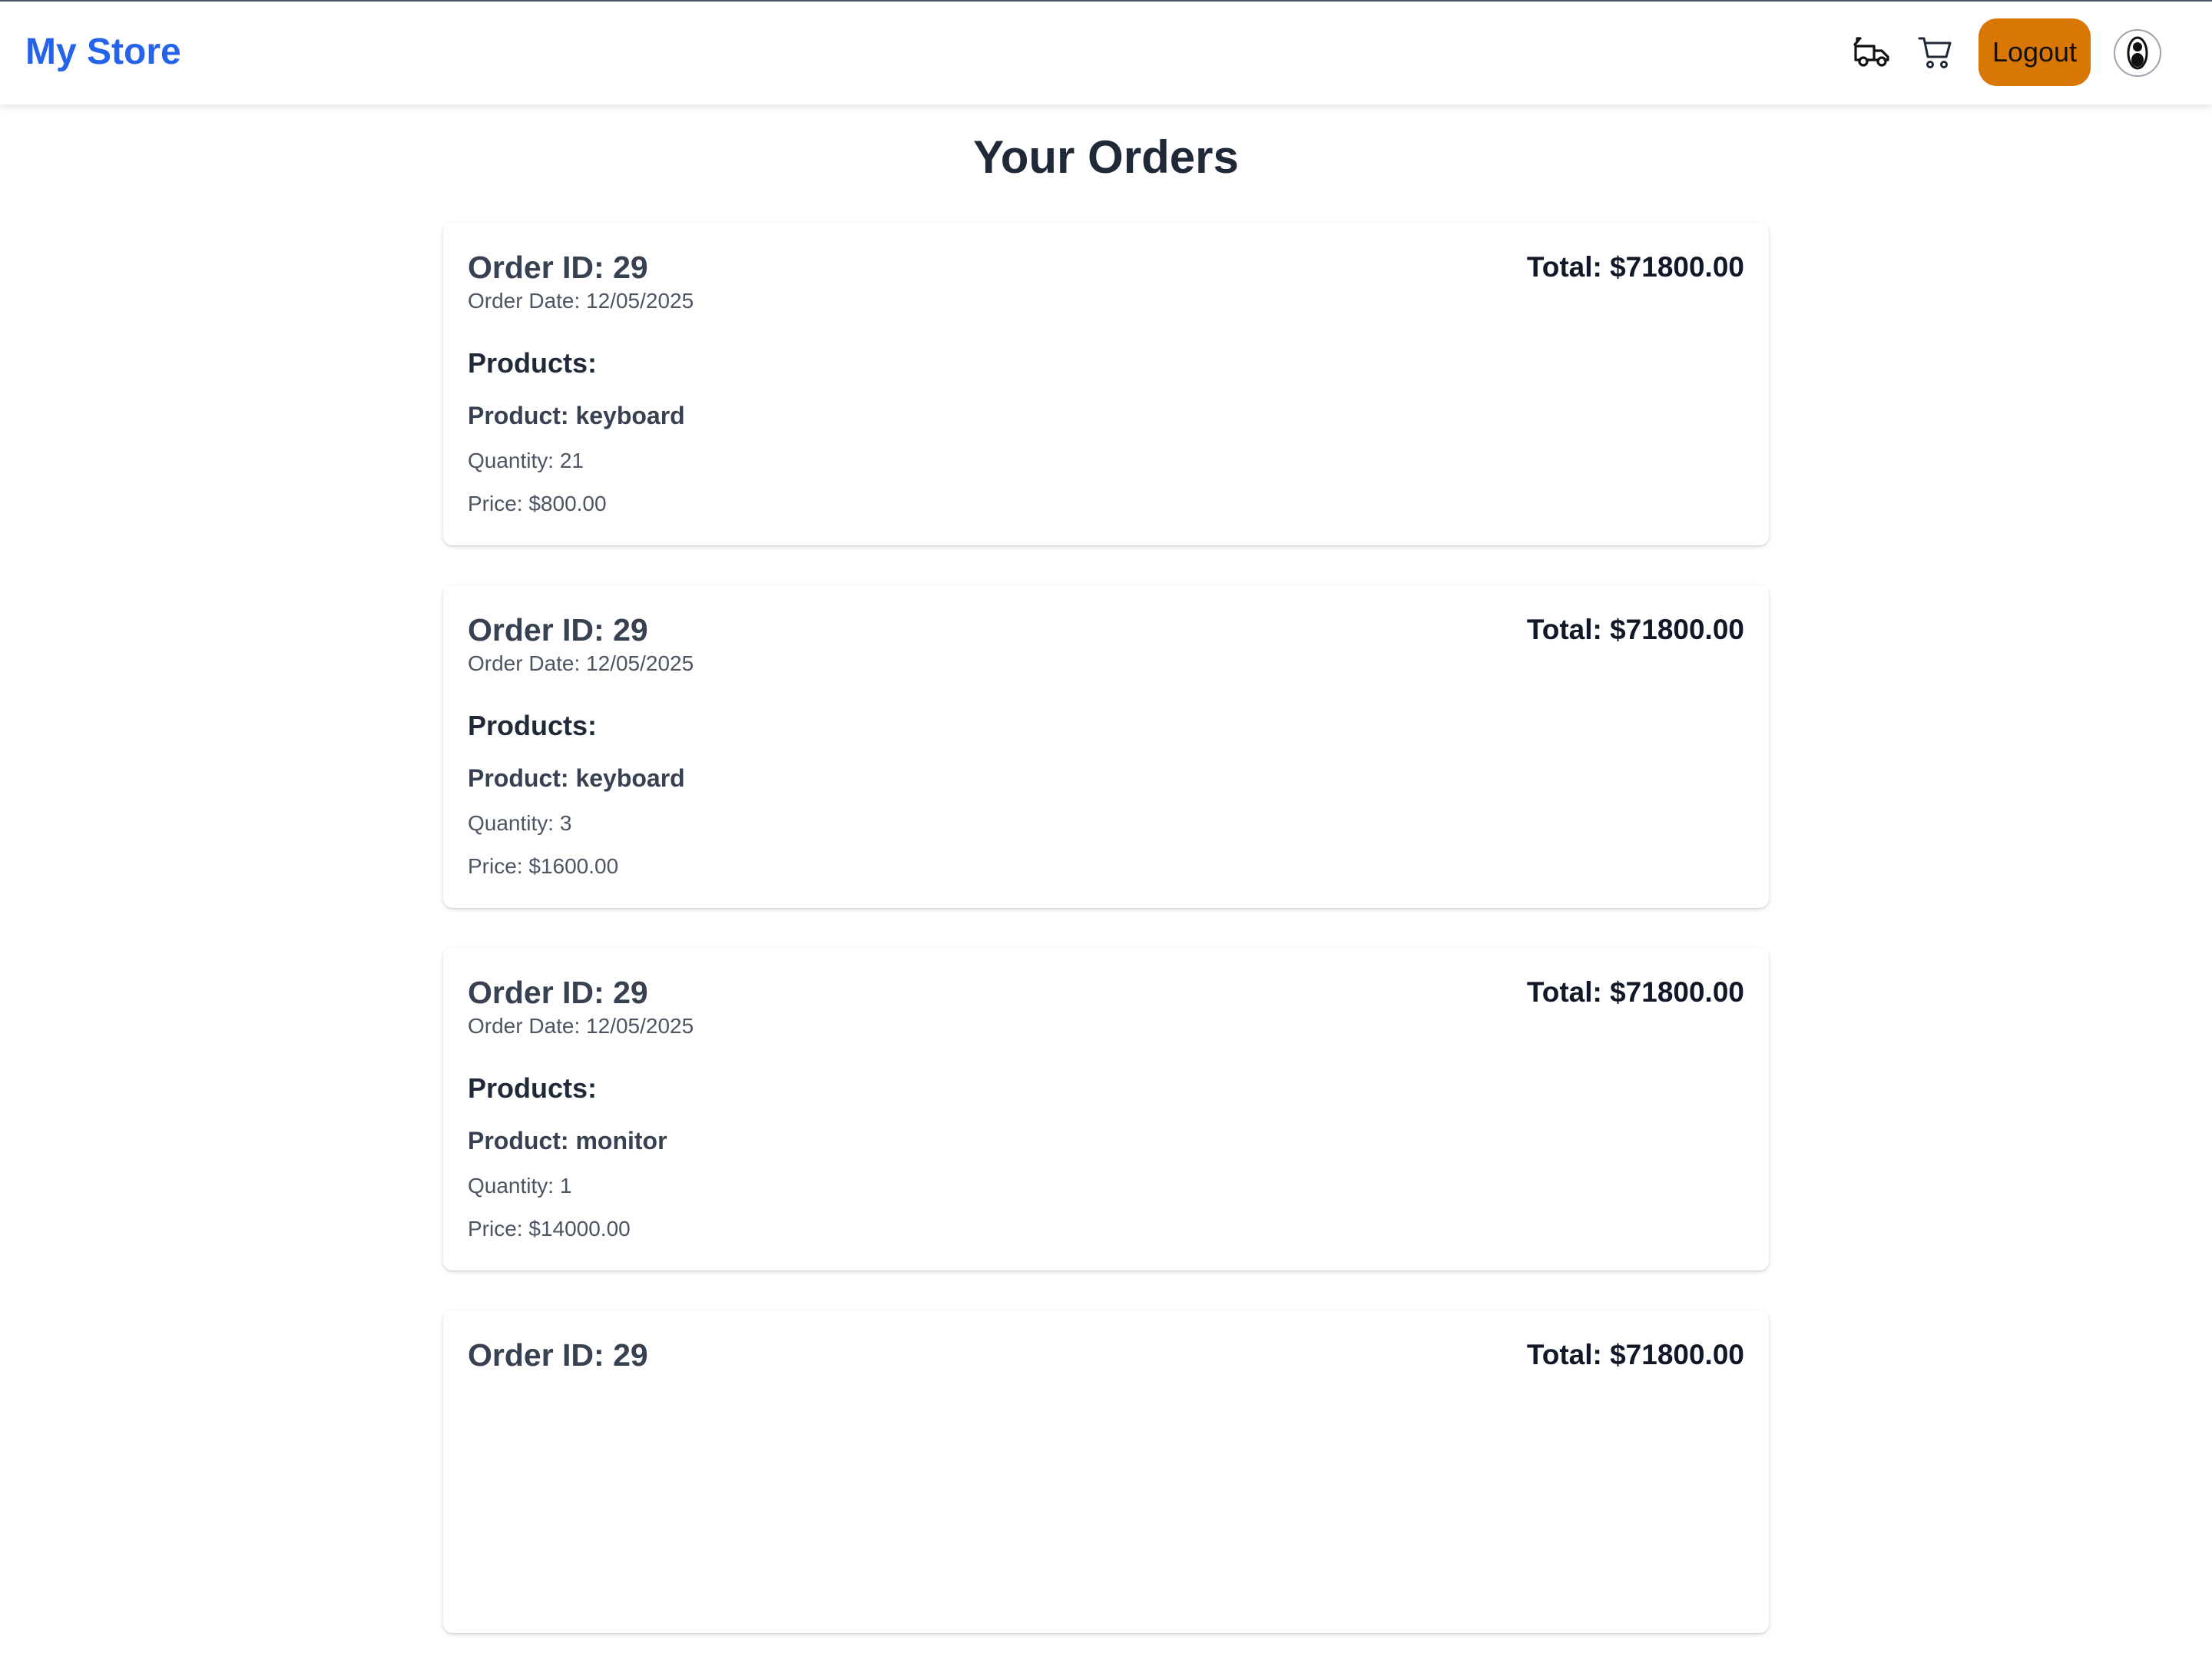 This screenshot has height=1673, width=2212. What do you see at coordinates (1873, 55) in the screenshot?
I see `delivery-truck-icon` at bounding box center [1873, 55].